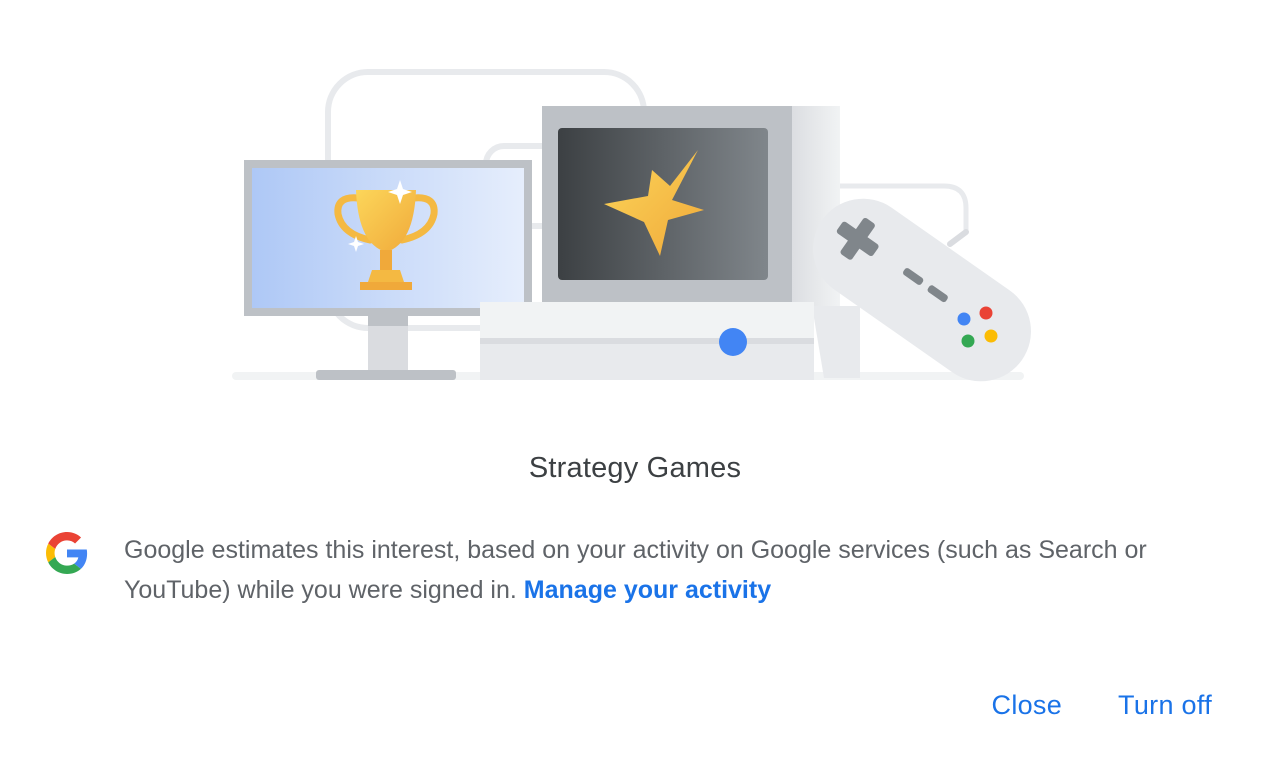 The image size is (1270, 766). What do you see at coordinates (647, 341) in the screenshot?
I see `console-base` at bounding box center [647, 341].